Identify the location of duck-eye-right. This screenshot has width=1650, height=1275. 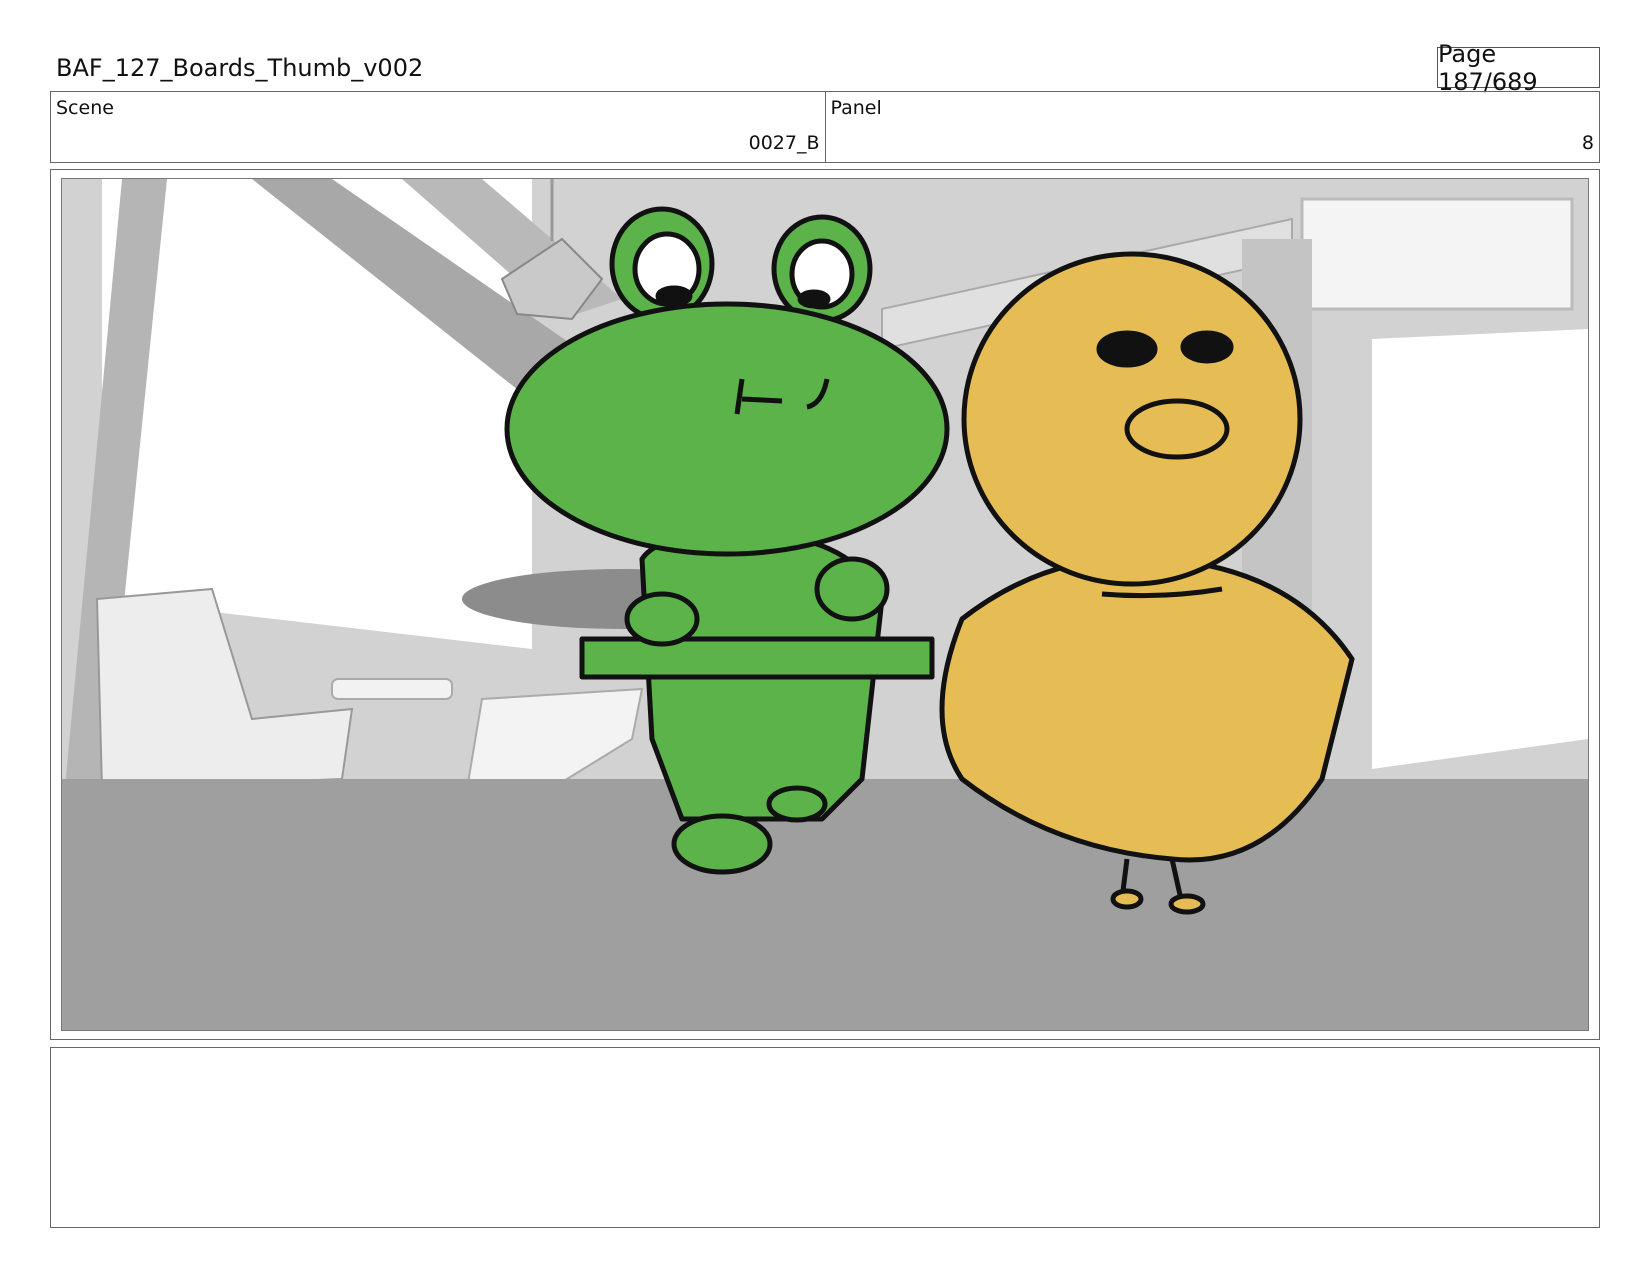
(1207, 347).